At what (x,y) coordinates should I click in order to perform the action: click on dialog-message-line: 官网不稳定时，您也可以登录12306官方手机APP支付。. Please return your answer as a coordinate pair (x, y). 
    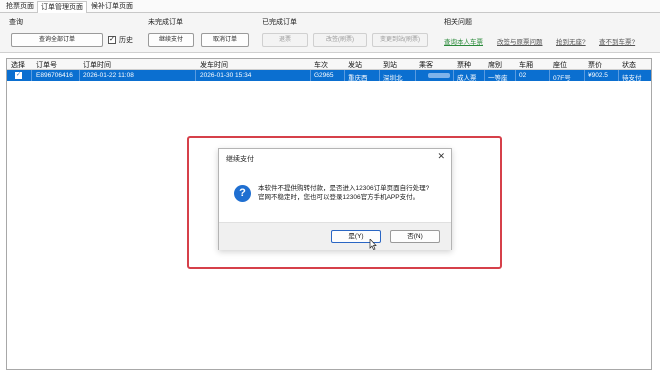
    Looking at the image, I should click on (339, 197).